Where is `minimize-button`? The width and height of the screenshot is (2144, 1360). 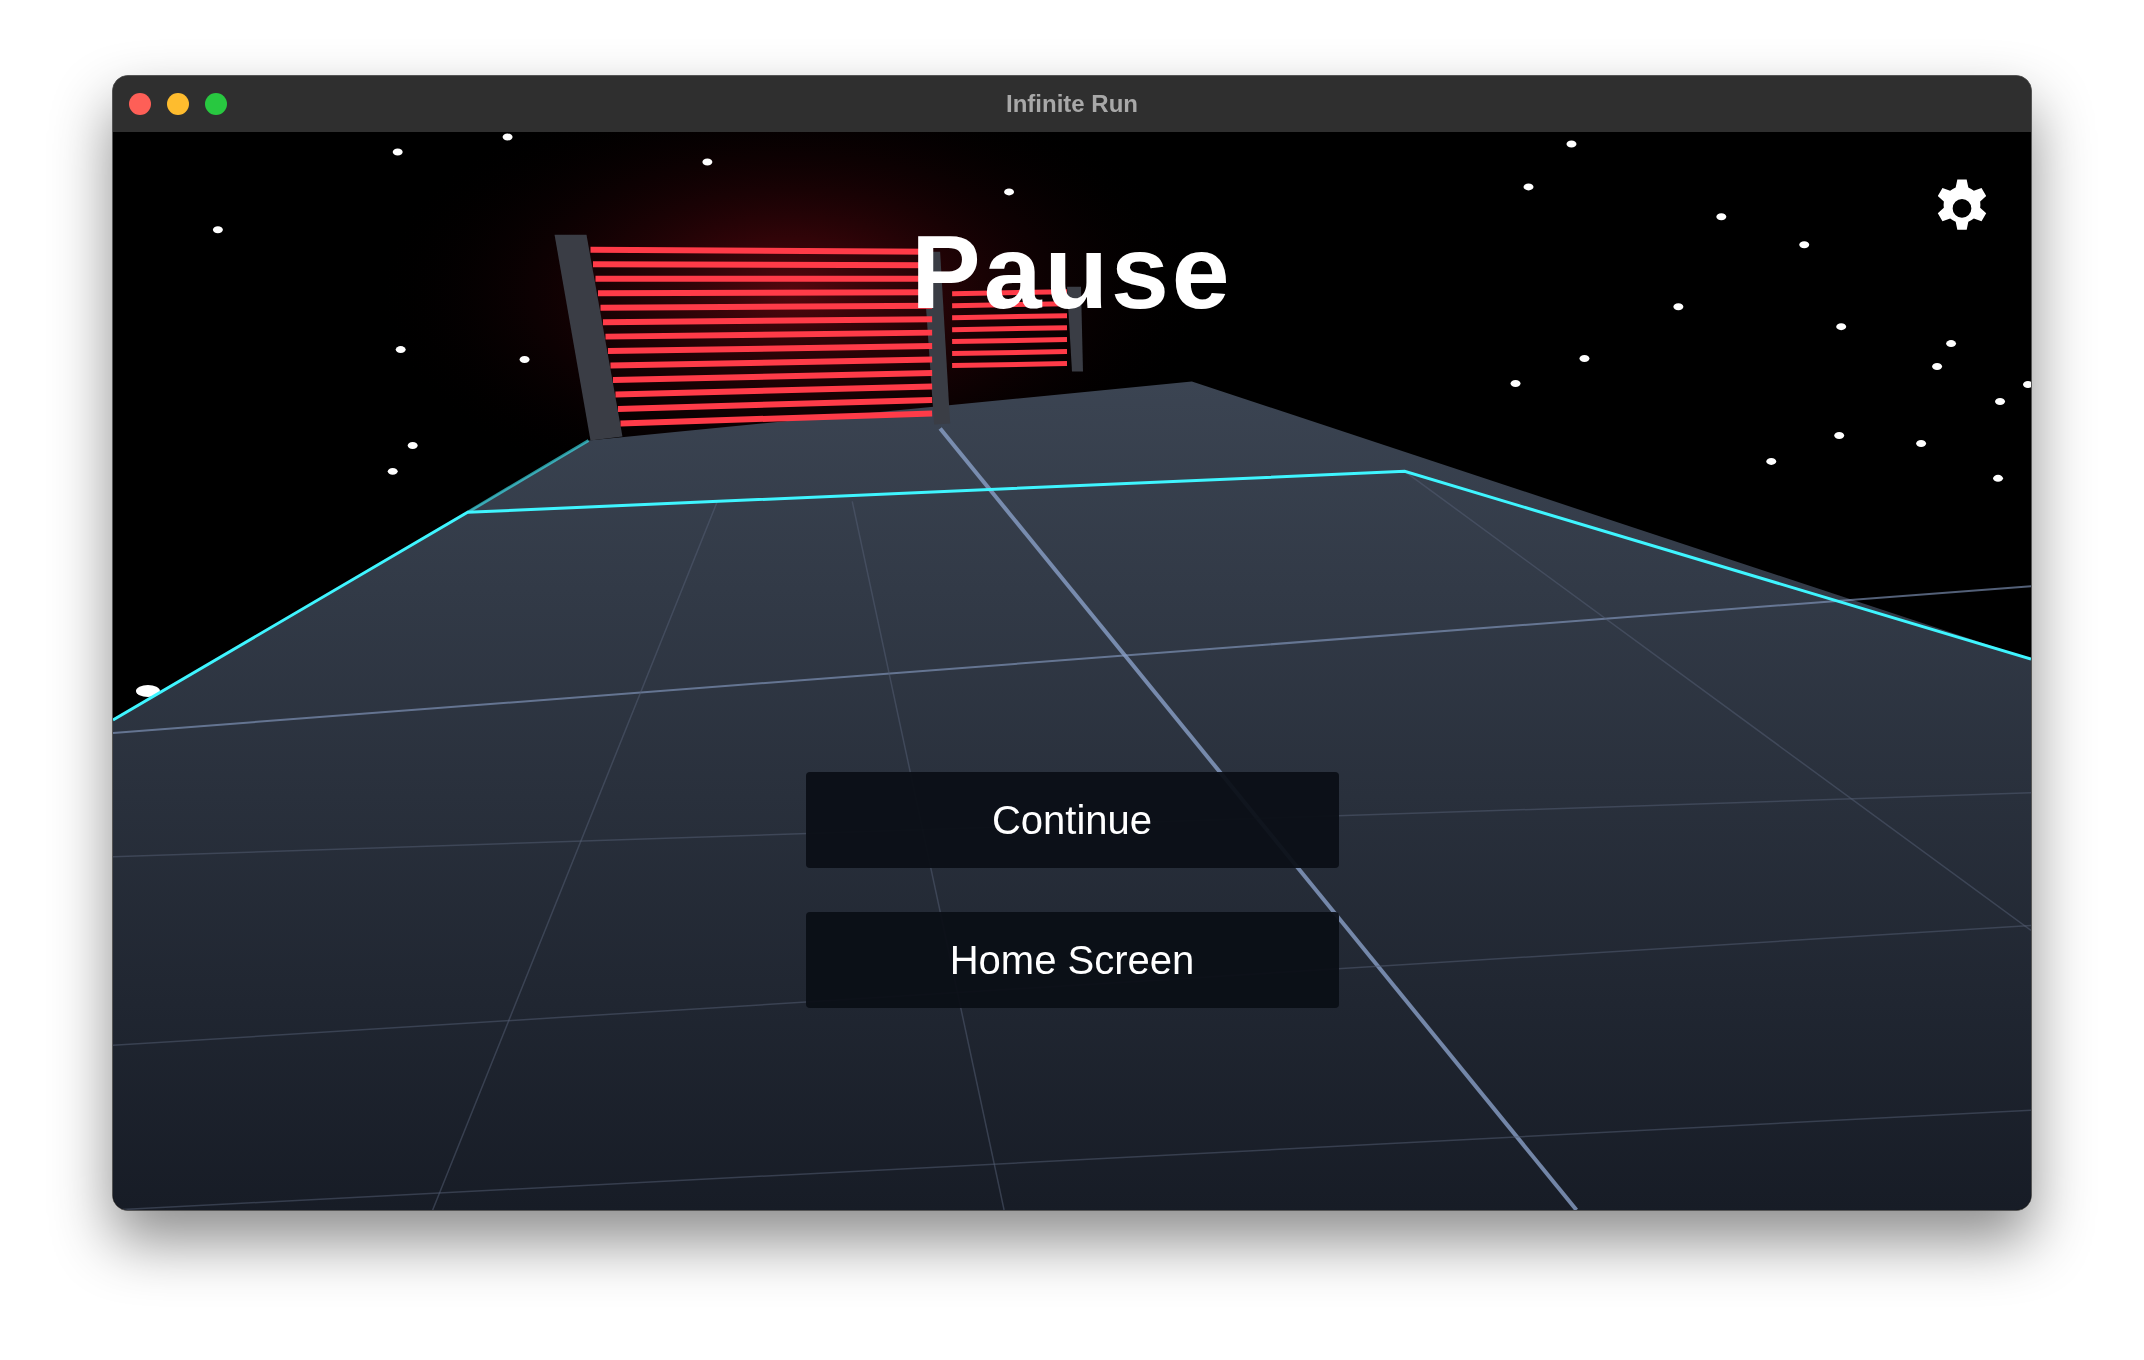 minimize-button is located at coordinates (178, 104).